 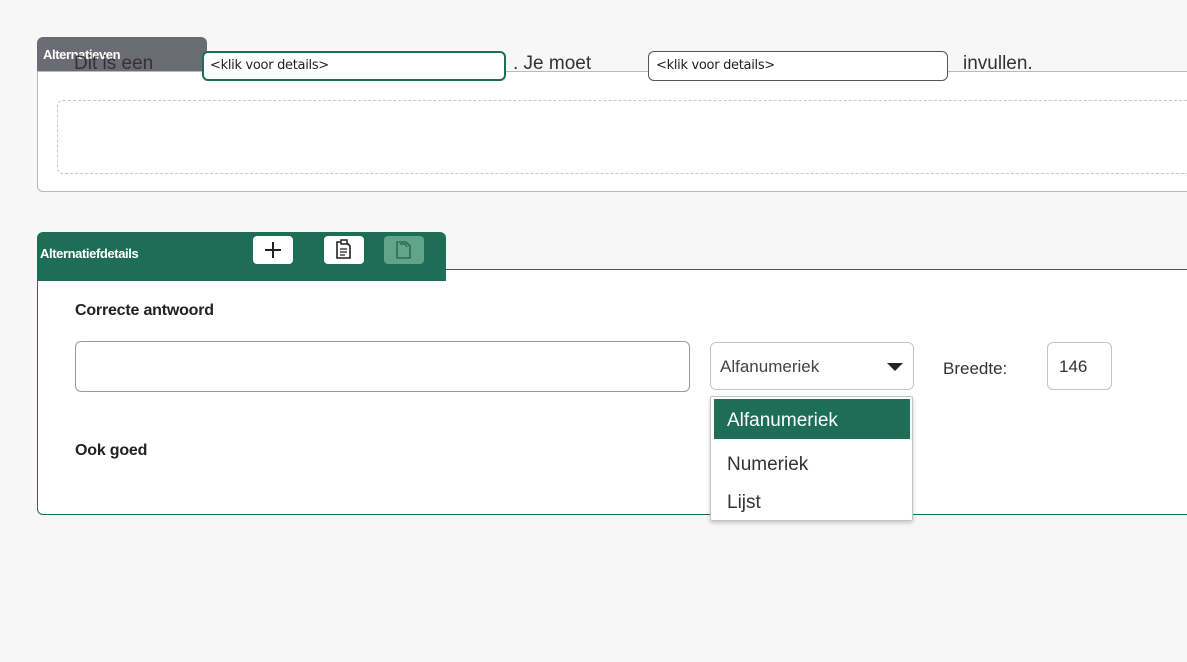 I want to click on paste-icon, so click(x=403, y=250).